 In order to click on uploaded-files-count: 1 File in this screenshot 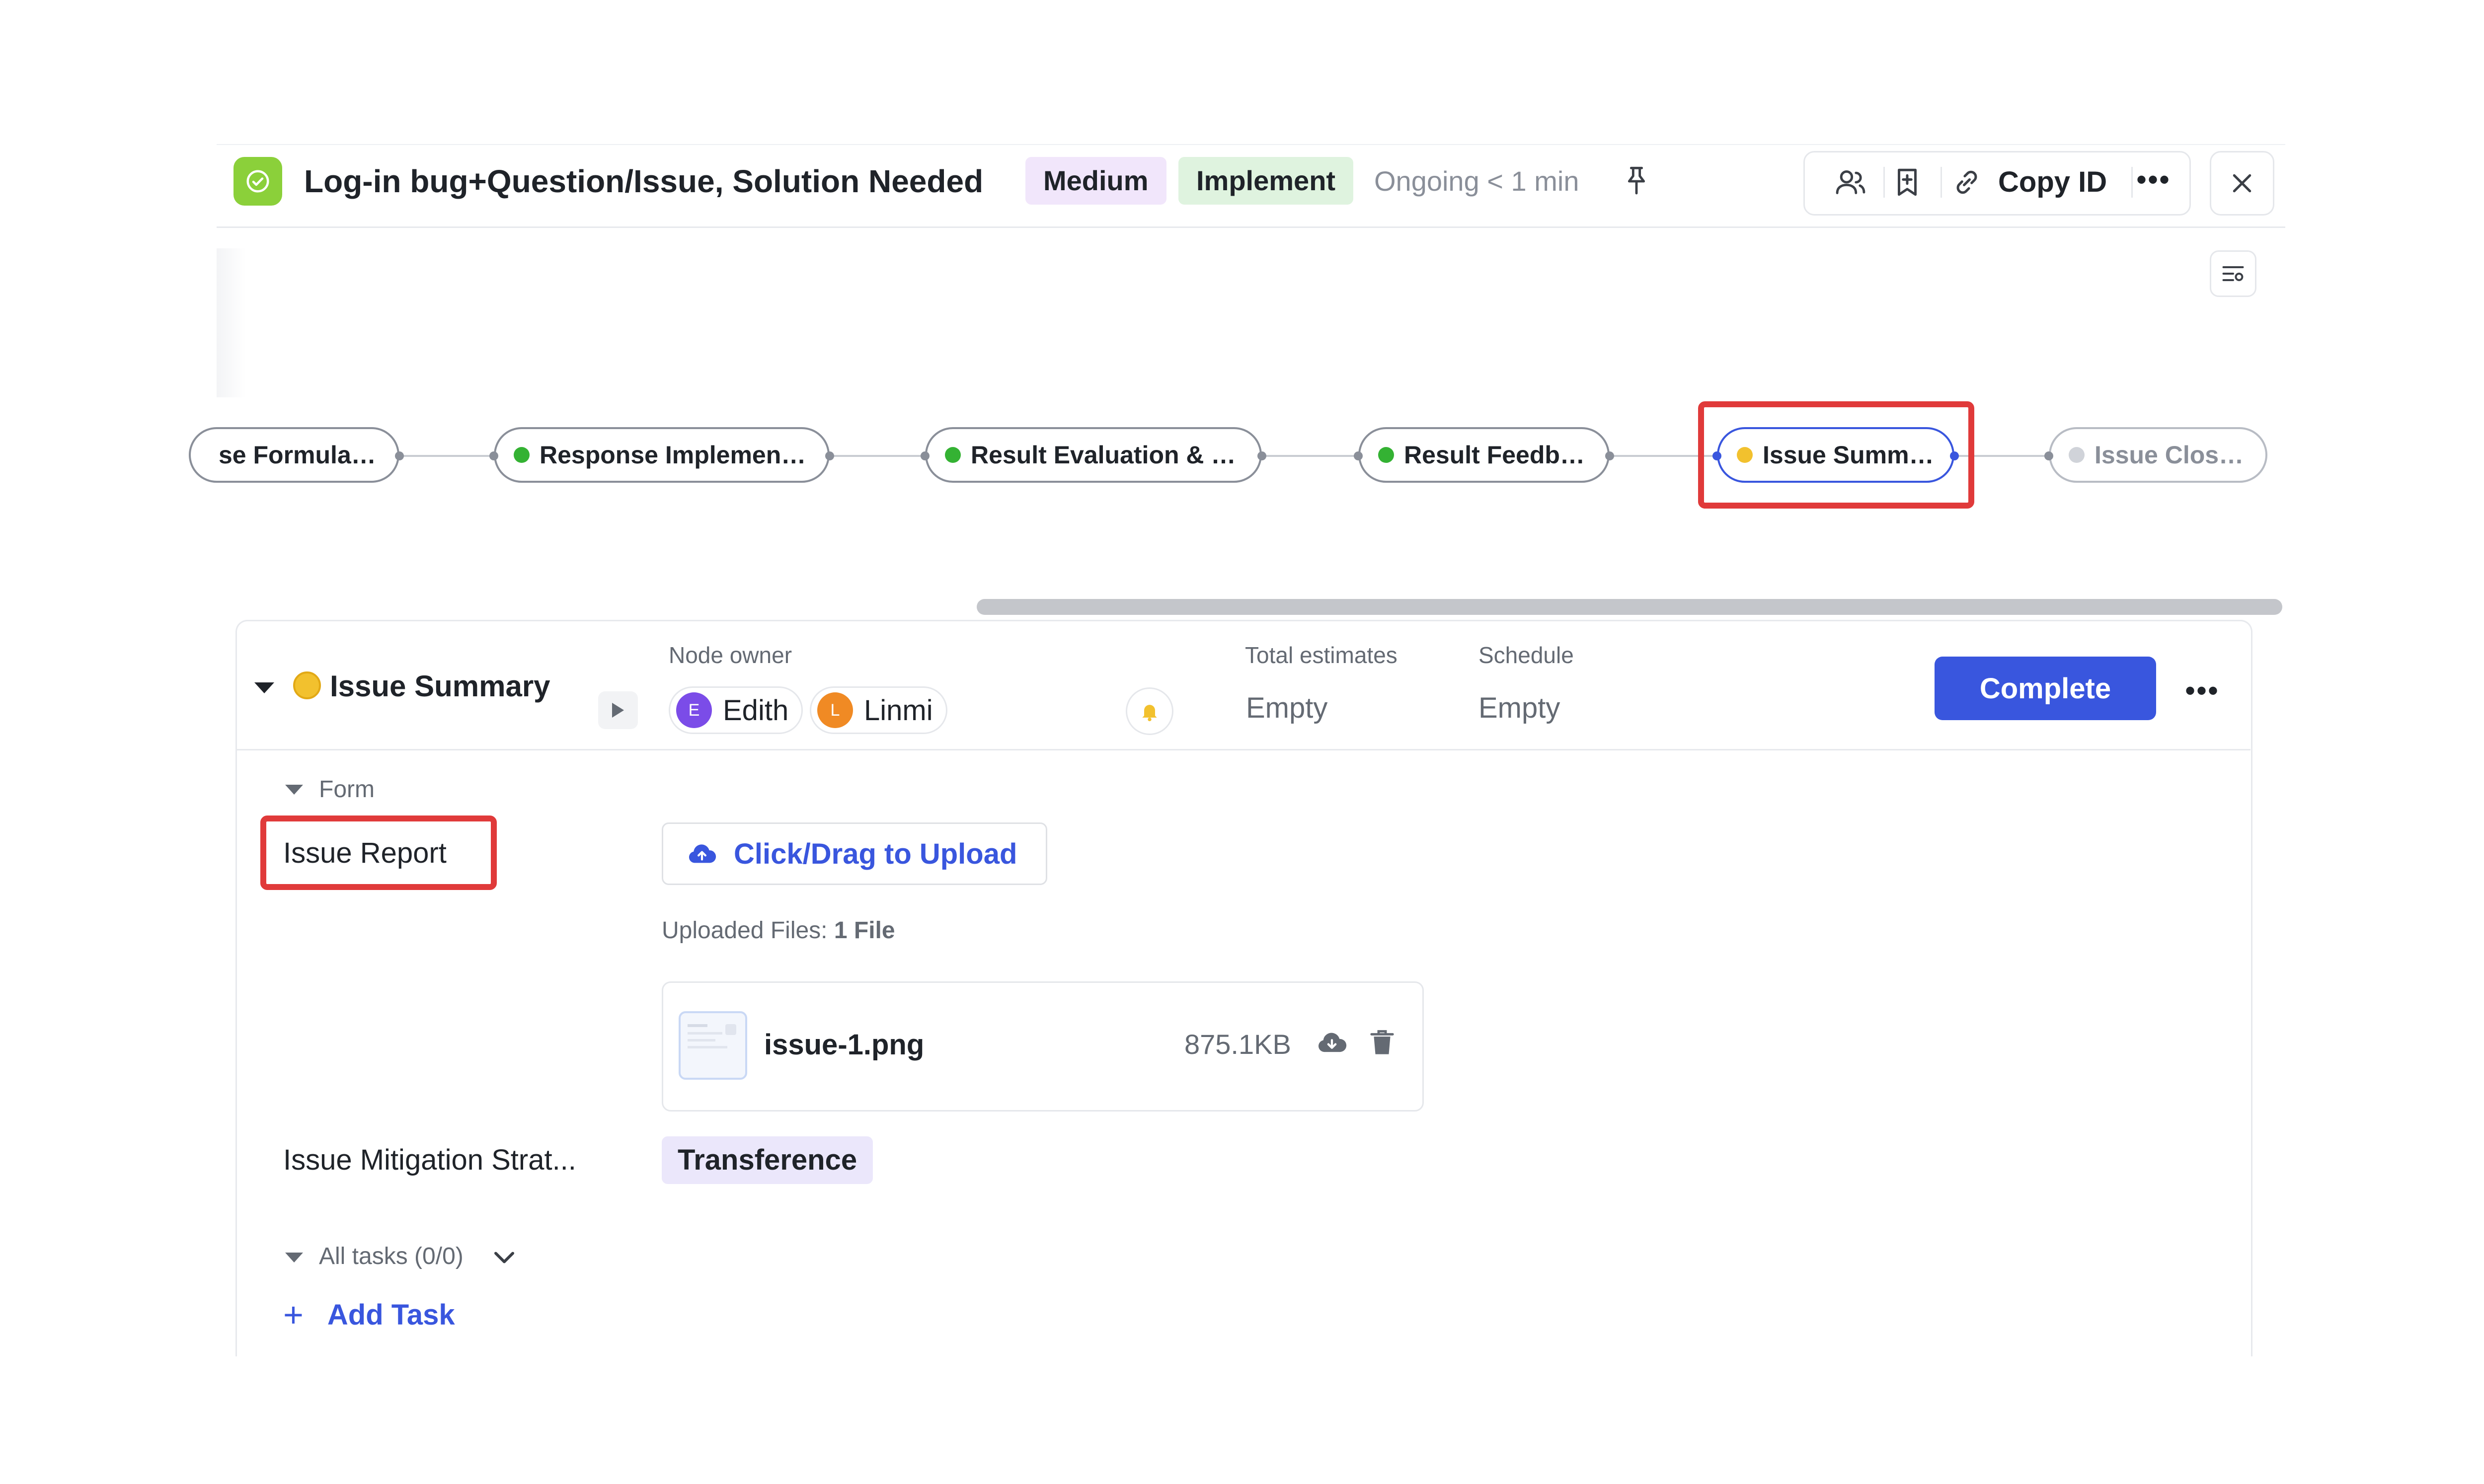, I will do `click(865, 930)`.